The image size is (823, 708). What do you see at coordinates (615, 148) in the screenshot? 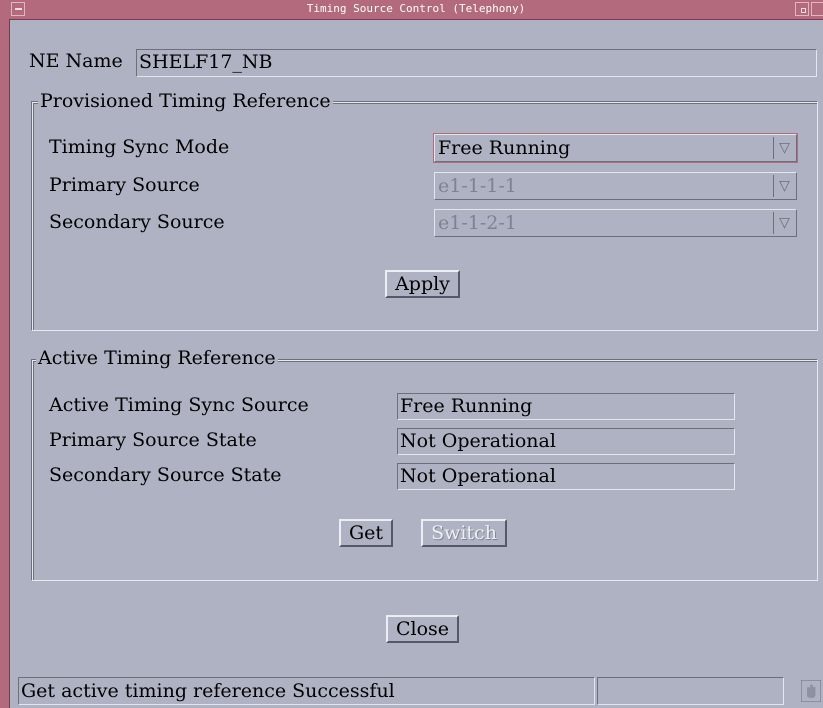
I see `timing-sync-mode-select: Free Running ▽` at bounding box center [615, 148].